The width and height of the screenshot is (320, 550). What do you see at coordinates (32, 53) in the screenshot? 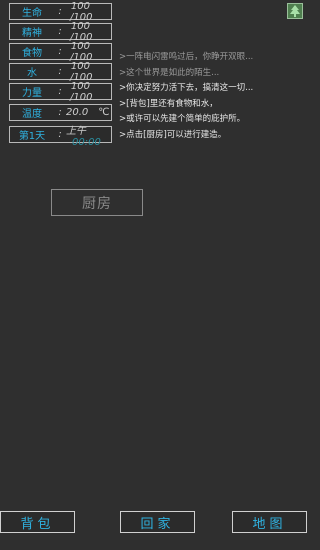
I see `stat-label: 食物` at bounding box center [32, 53].